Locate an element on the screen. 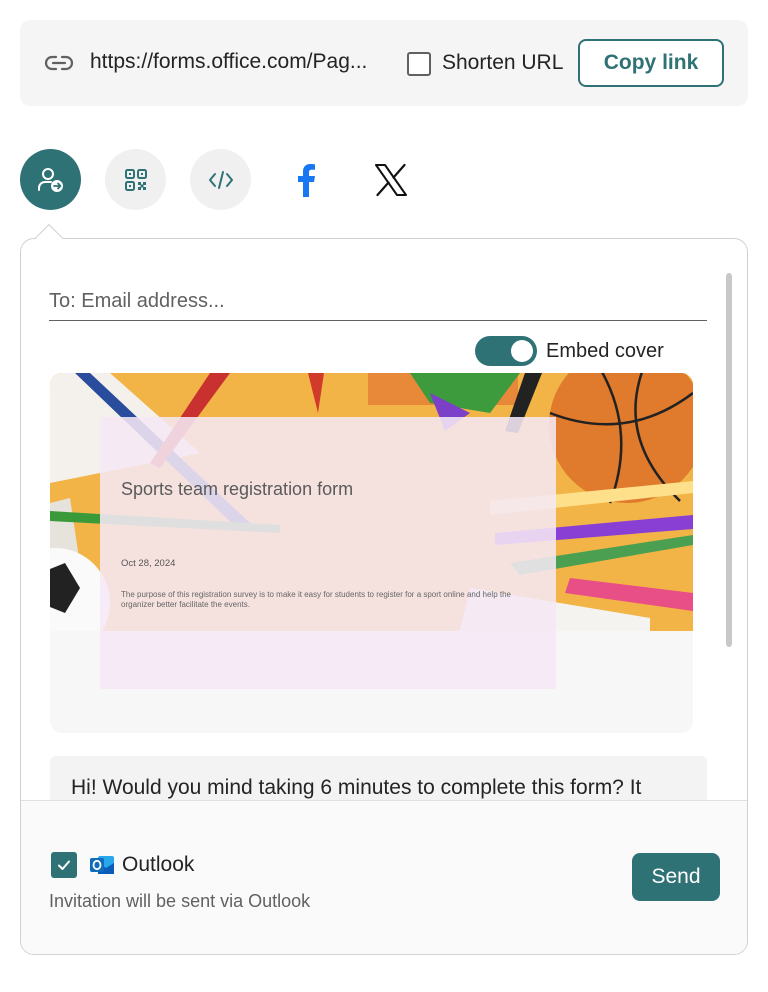 The width and height of the screenshot is (768, 992). embed-cover-toggle is located at coordinates (506, 351).